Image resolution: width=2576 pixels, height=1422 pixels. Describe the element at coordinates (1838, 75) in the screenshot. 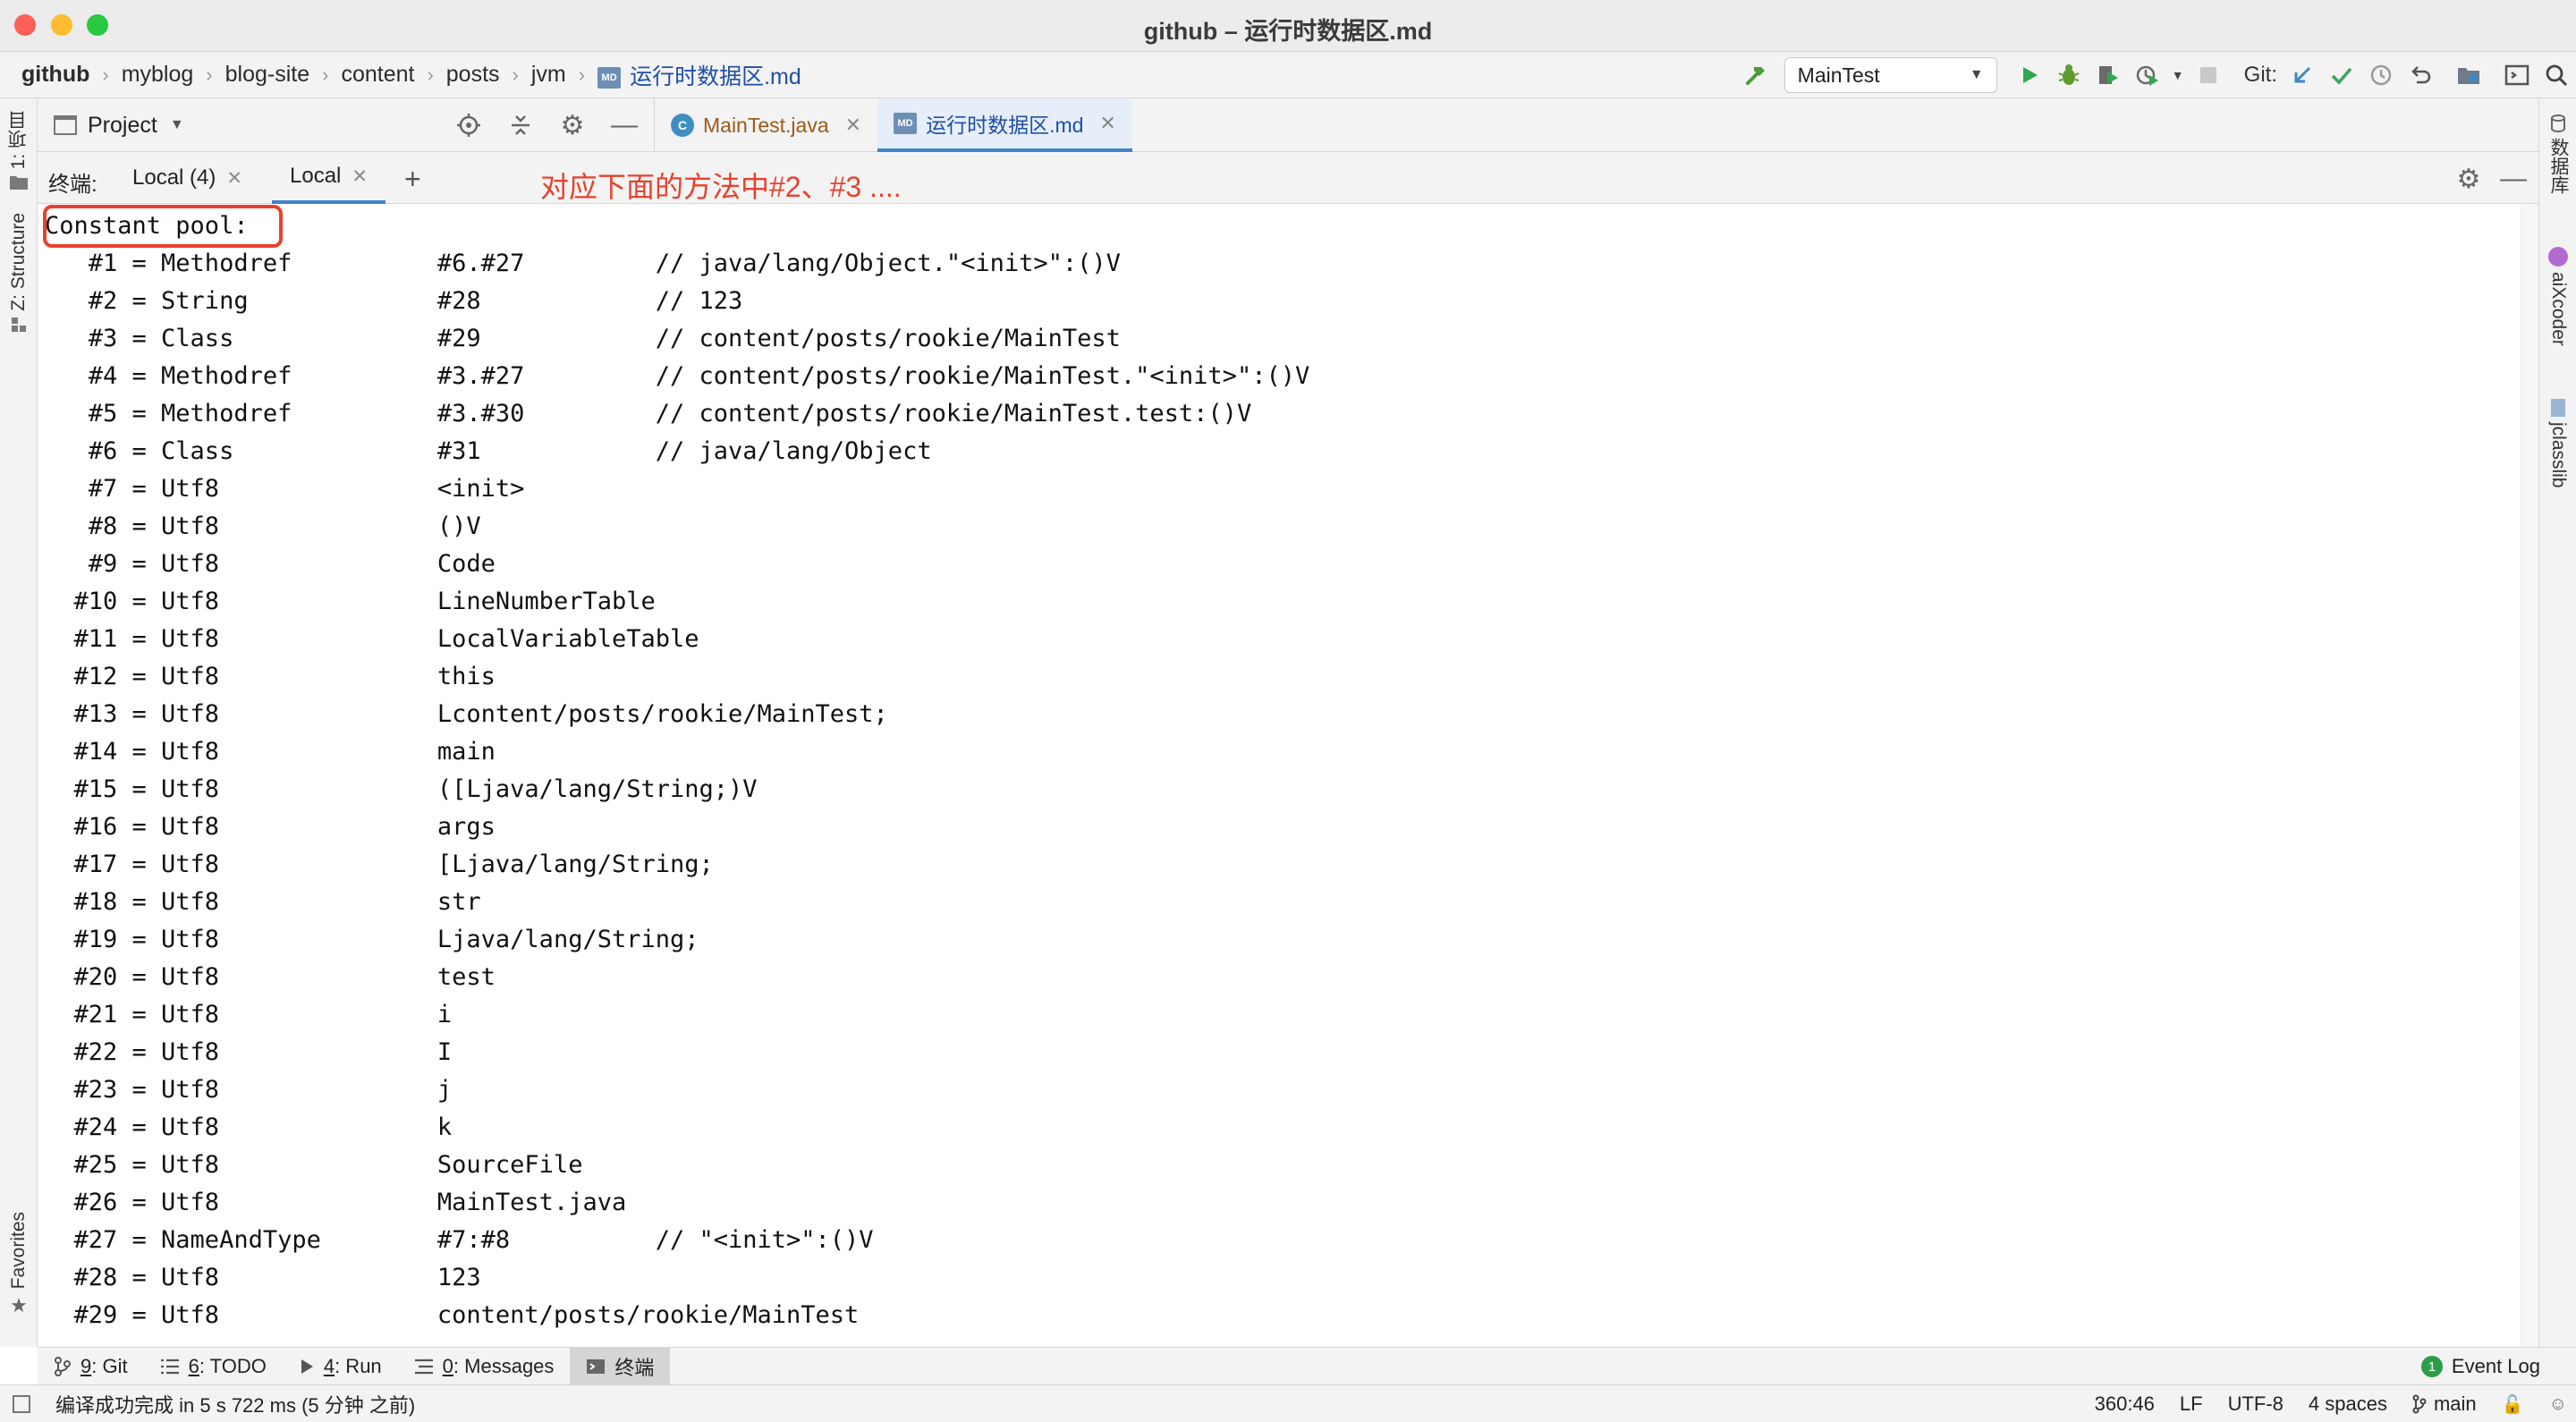

I see `run-configuration-label: MainTest` at that location.